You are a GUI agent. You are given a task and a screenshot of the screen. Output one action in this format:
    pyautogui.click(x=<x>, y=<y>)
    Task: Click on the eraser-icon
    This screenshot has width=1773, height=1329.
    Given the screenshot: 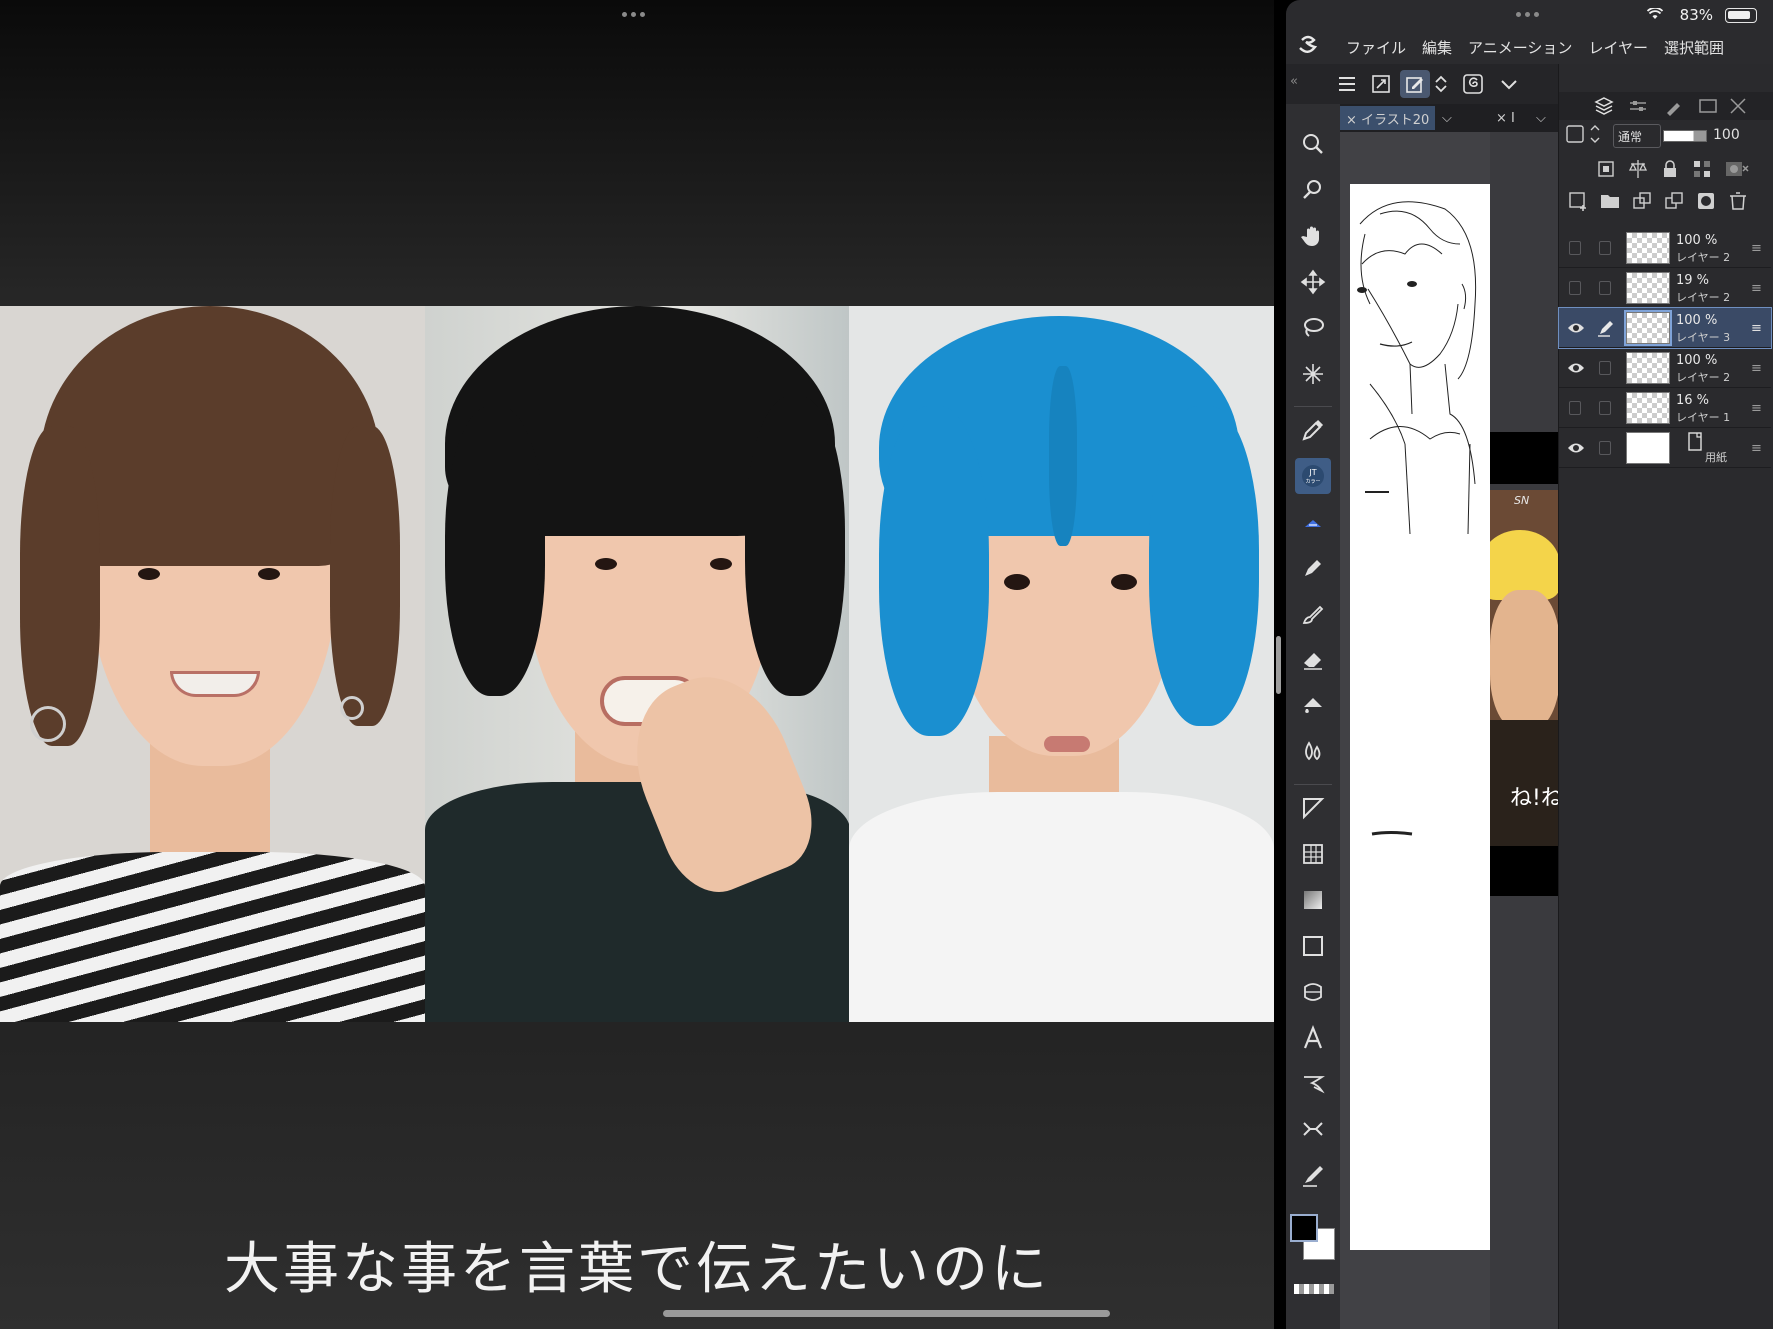 What is the action you would take?
    pyautogui.click(x=1313, y=660)
    